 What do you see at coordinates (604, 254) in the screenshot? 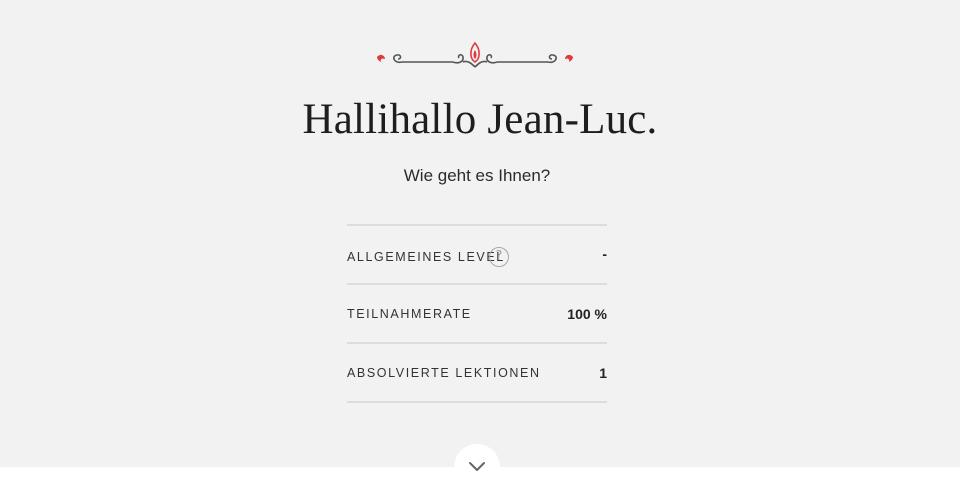
I see `stat-value-general-level: -` at bounding box center [604, 254].